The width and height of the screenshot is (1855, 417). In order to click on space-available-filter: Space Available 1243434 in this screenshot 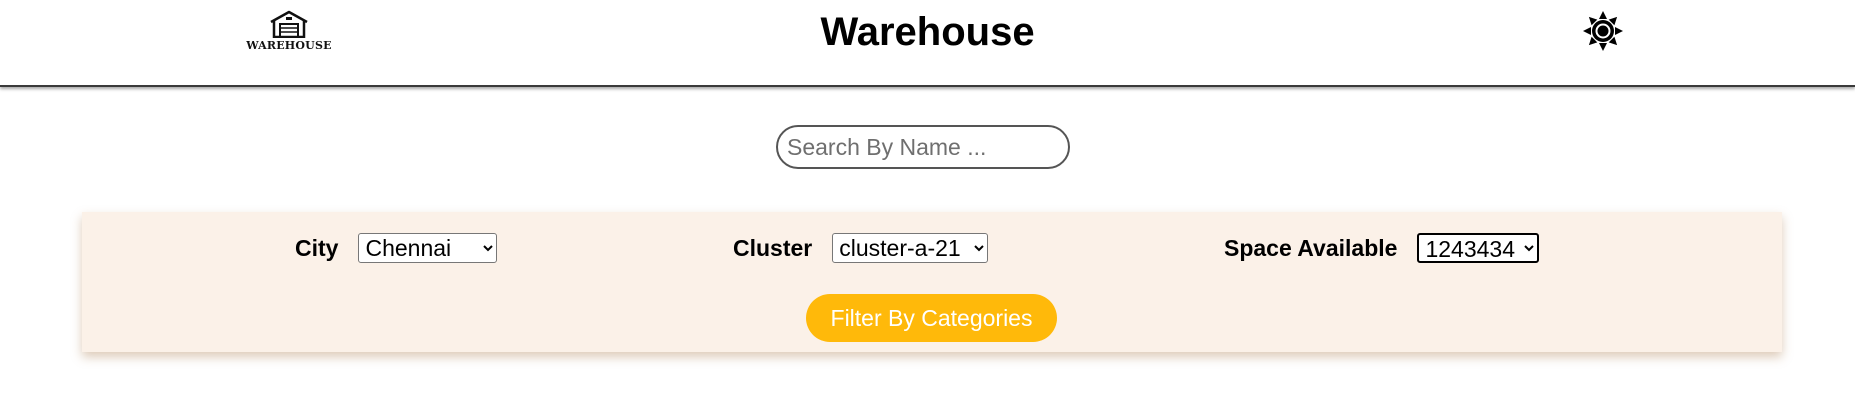, I will do `click(1382, 248)`.